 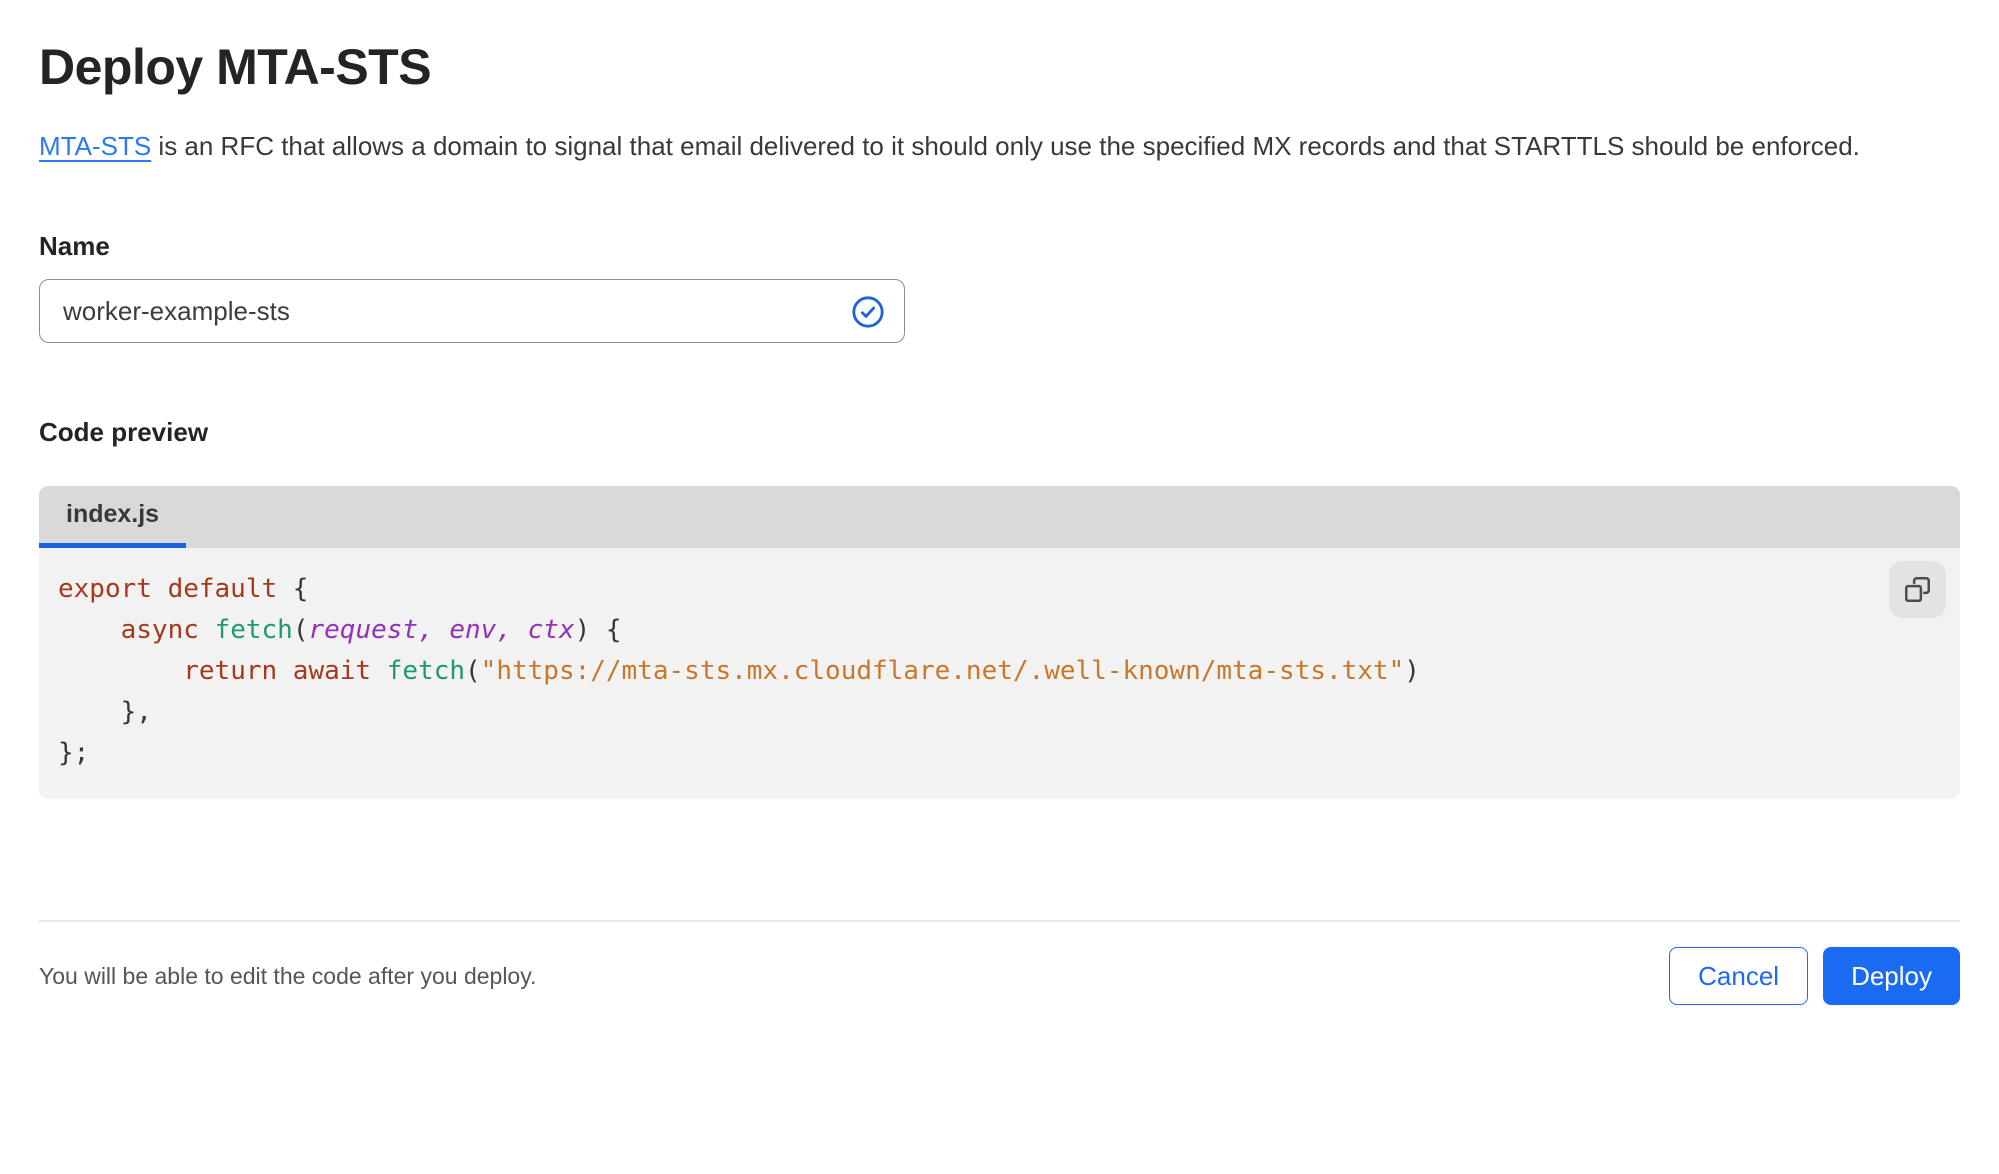 What do you see at coordinates (124, 432) in the screenshot?
I see `code-preview-label: Code preview` at bounding box center [124, 432].